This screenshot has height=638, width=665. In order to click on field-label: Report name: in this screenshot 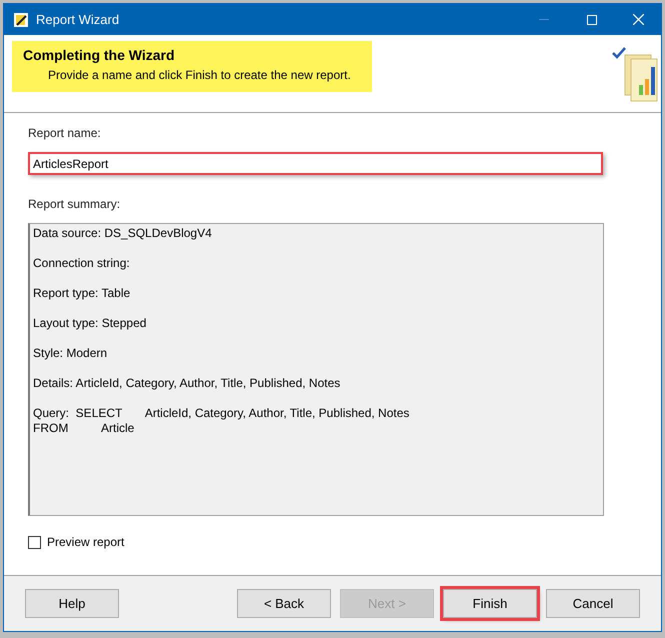, I will do `click(65, 133)`.